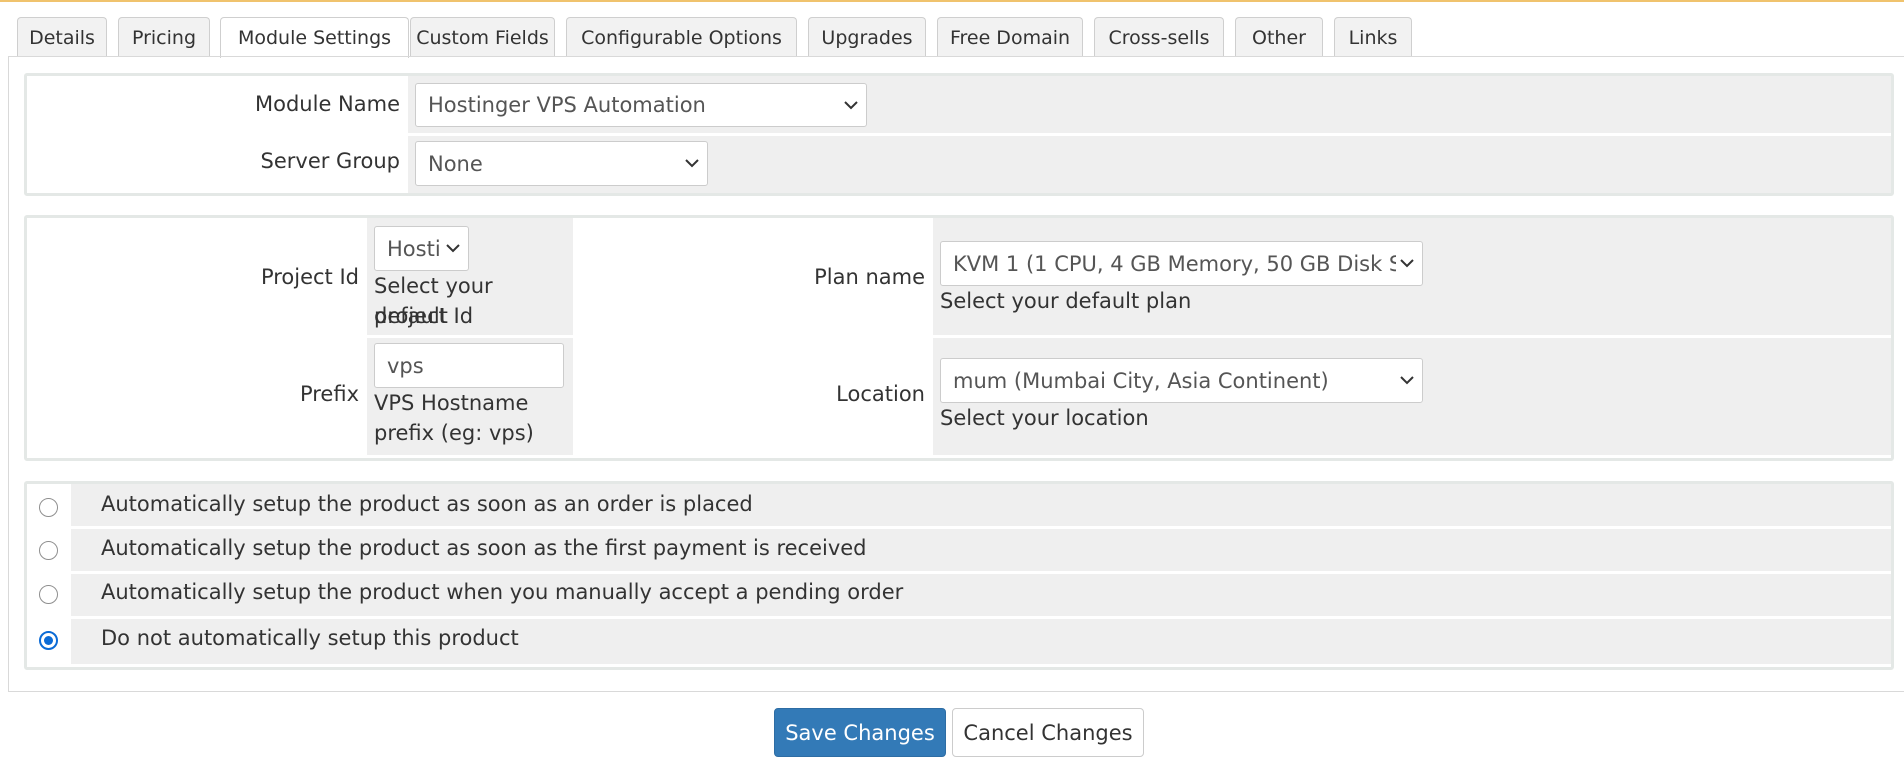  Describe the element at coordinates (62, 37) in the screenshot. I see `tab-details: Details` at that location.